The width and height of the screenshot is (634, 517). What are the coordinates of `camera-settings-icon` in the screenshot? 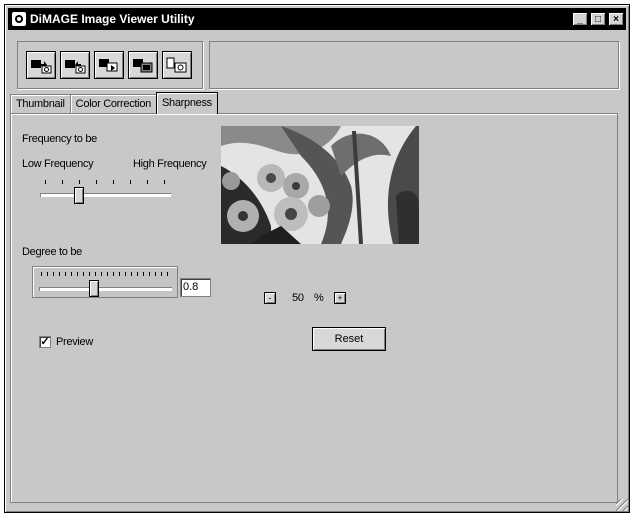 It's located at (176, 65).